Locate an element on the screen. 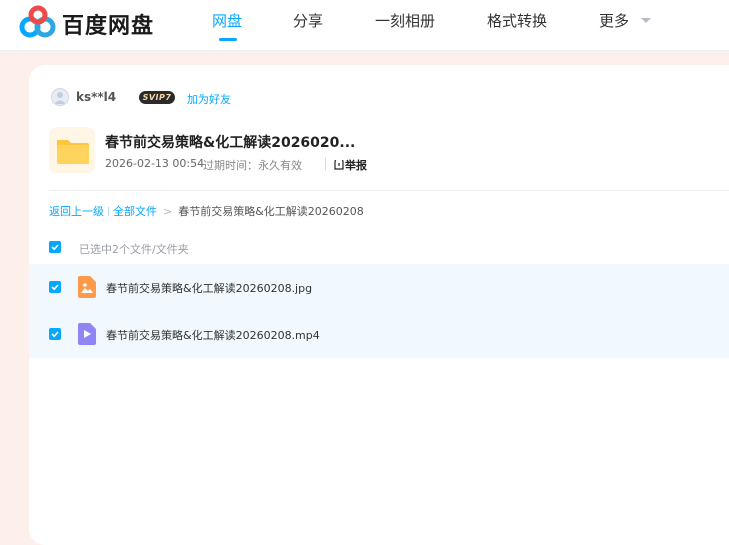  breadcrumb-current: 春节前交易策略&化工解读20260208 is located at coordinates (271, 211).